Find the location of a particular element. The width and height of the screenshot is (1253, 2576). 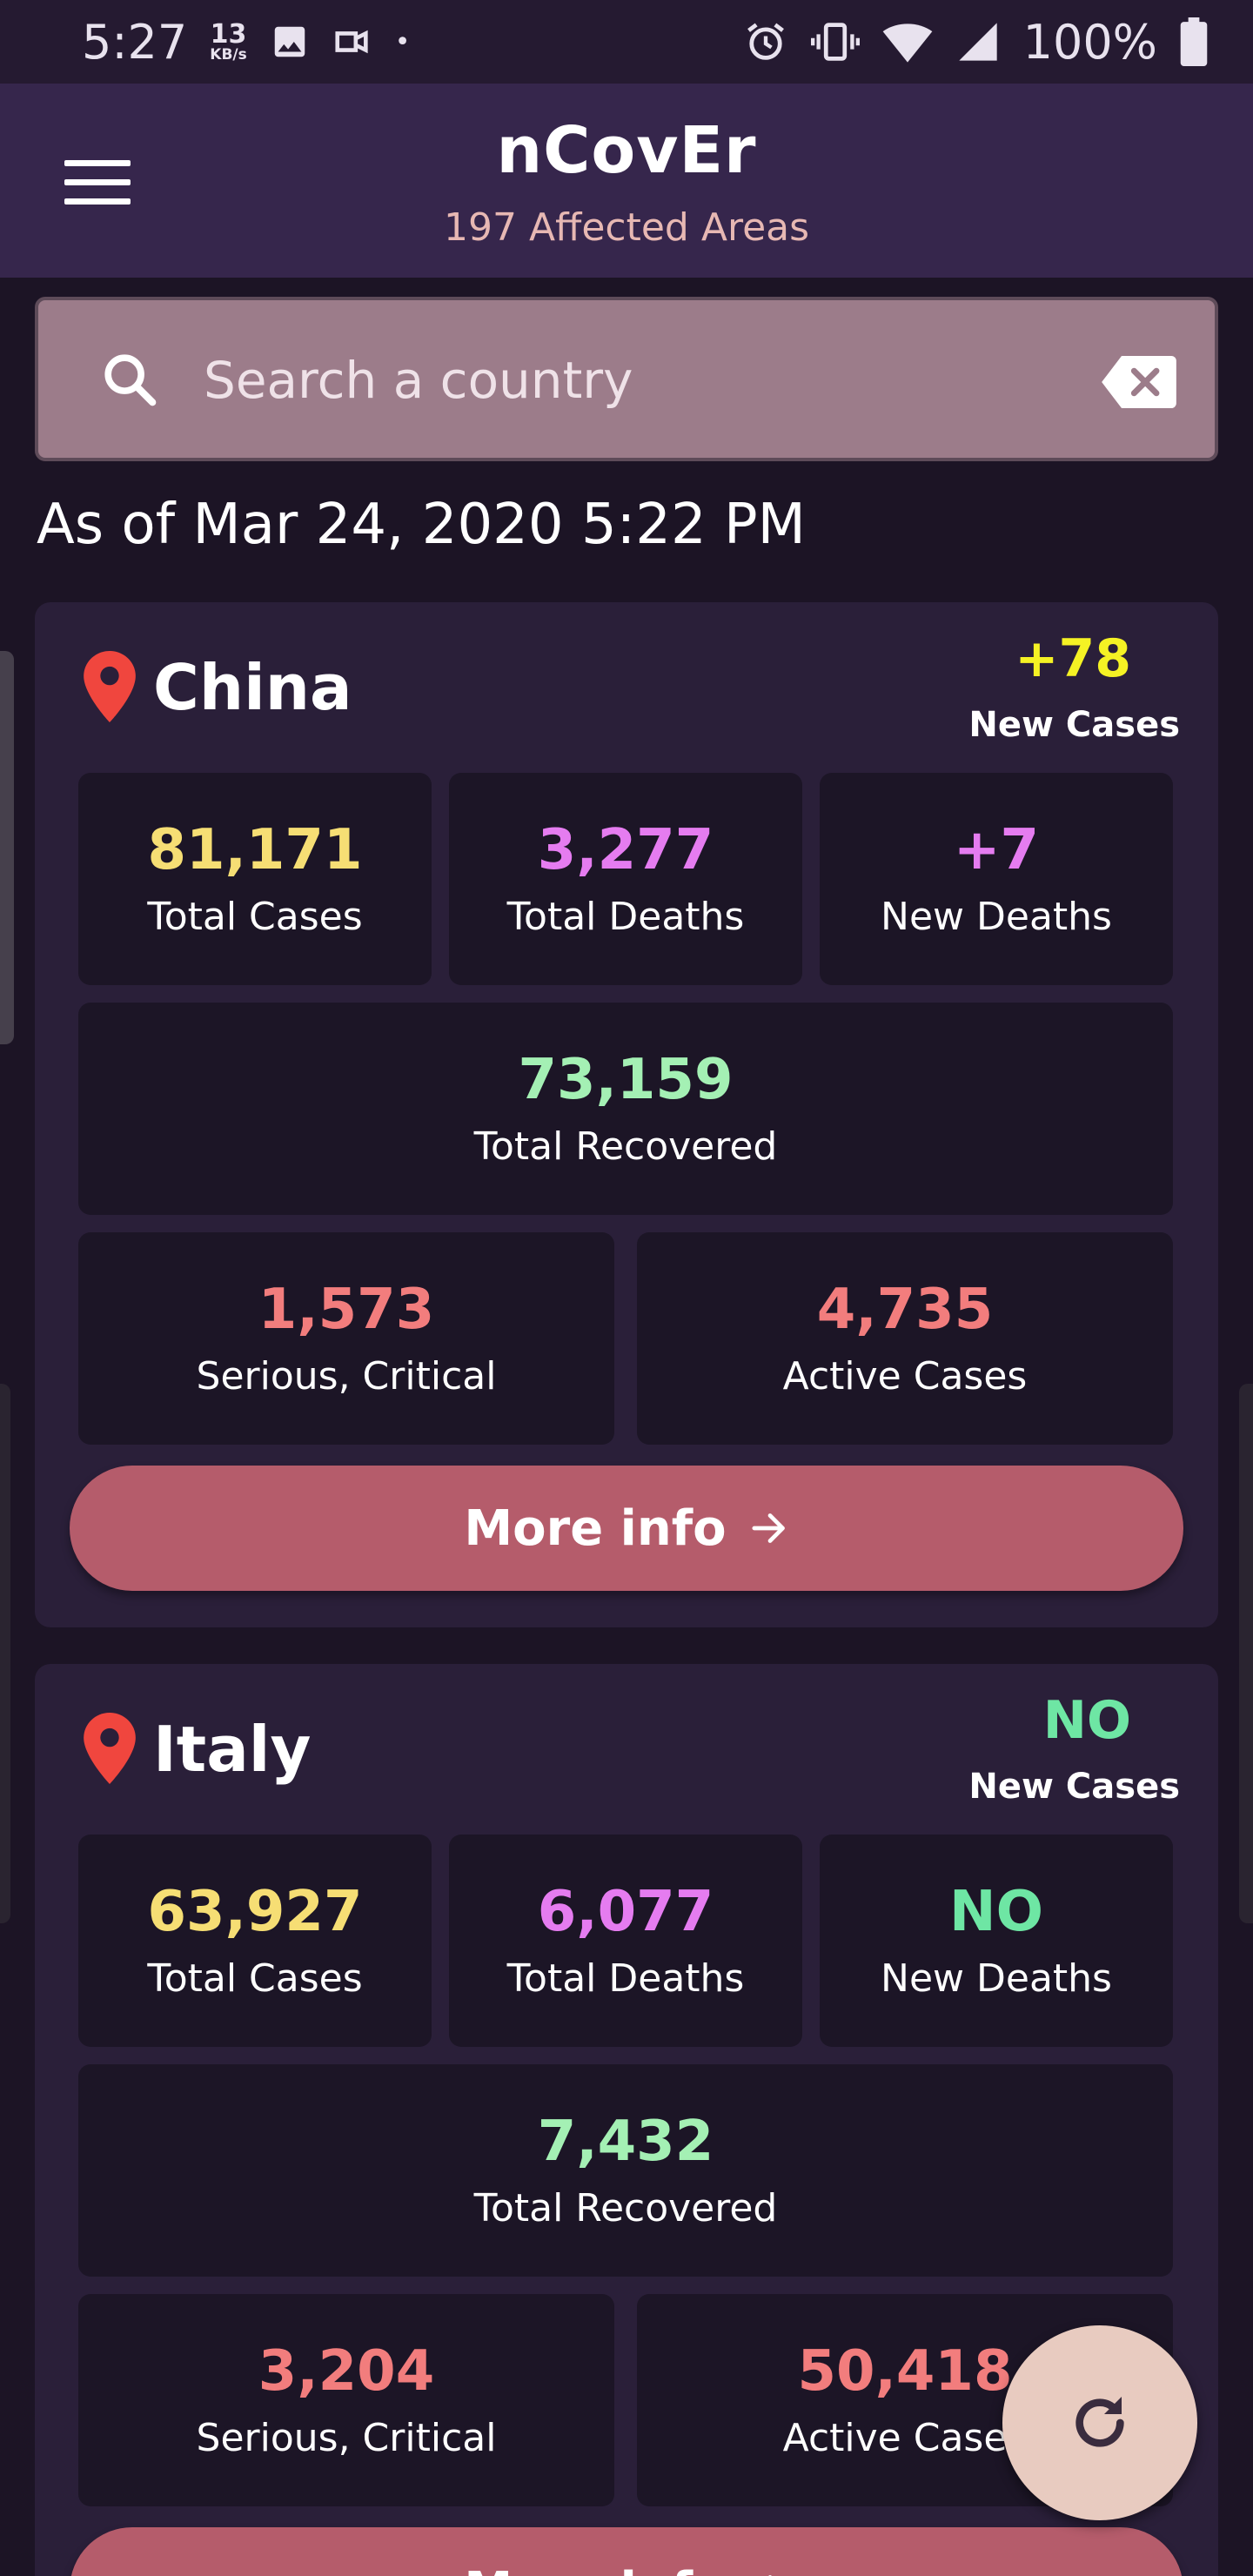

total-deaths-stat: 3,277 Total Deaths is located at coordinates (625, 879).